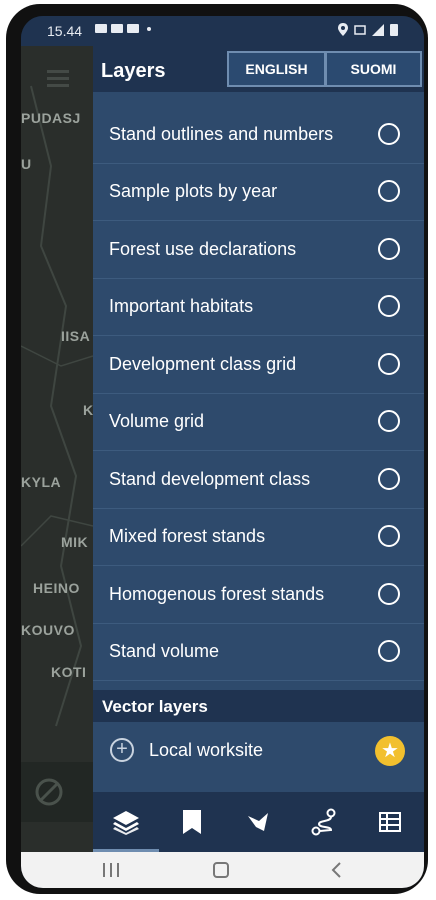  What do you see at coordinates (258, 307) in the screenshot?
I see `layer-item-important-habitats: Important habitats` at bounding box center [258, 307].